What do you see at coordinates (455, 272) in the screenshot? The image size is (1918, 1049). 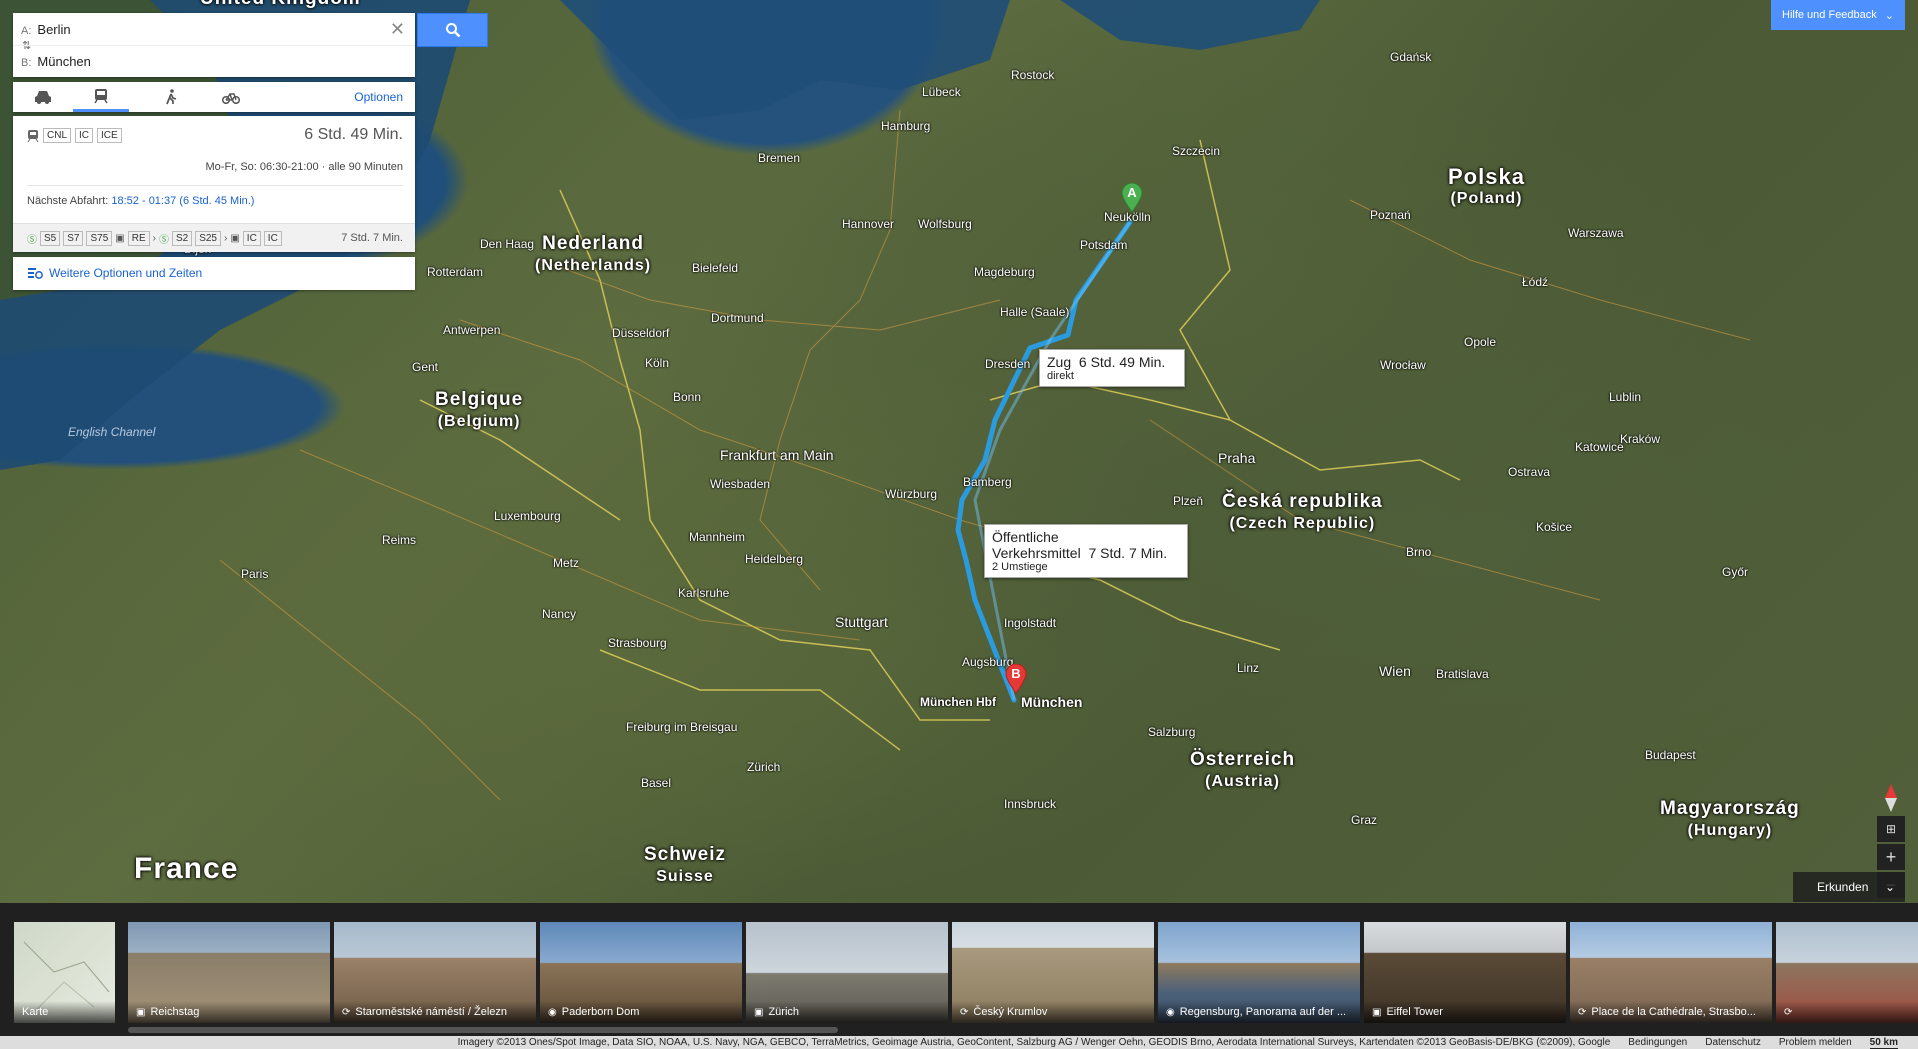 I see `city-label: Rotterdam` at bounding box center [455, 272].